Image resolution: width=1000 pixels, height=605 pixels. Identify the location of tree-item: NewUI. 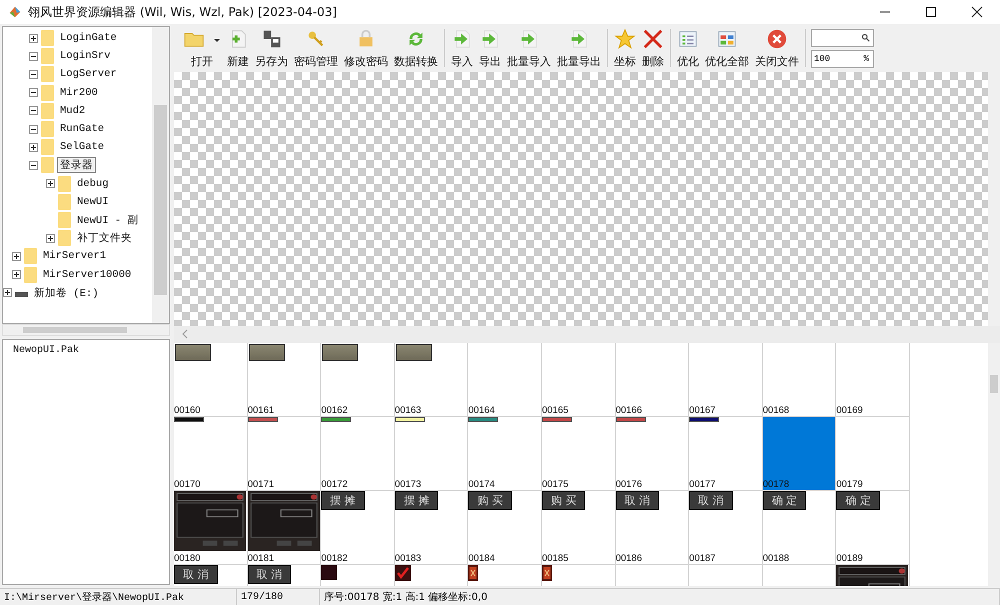
(93, 201).